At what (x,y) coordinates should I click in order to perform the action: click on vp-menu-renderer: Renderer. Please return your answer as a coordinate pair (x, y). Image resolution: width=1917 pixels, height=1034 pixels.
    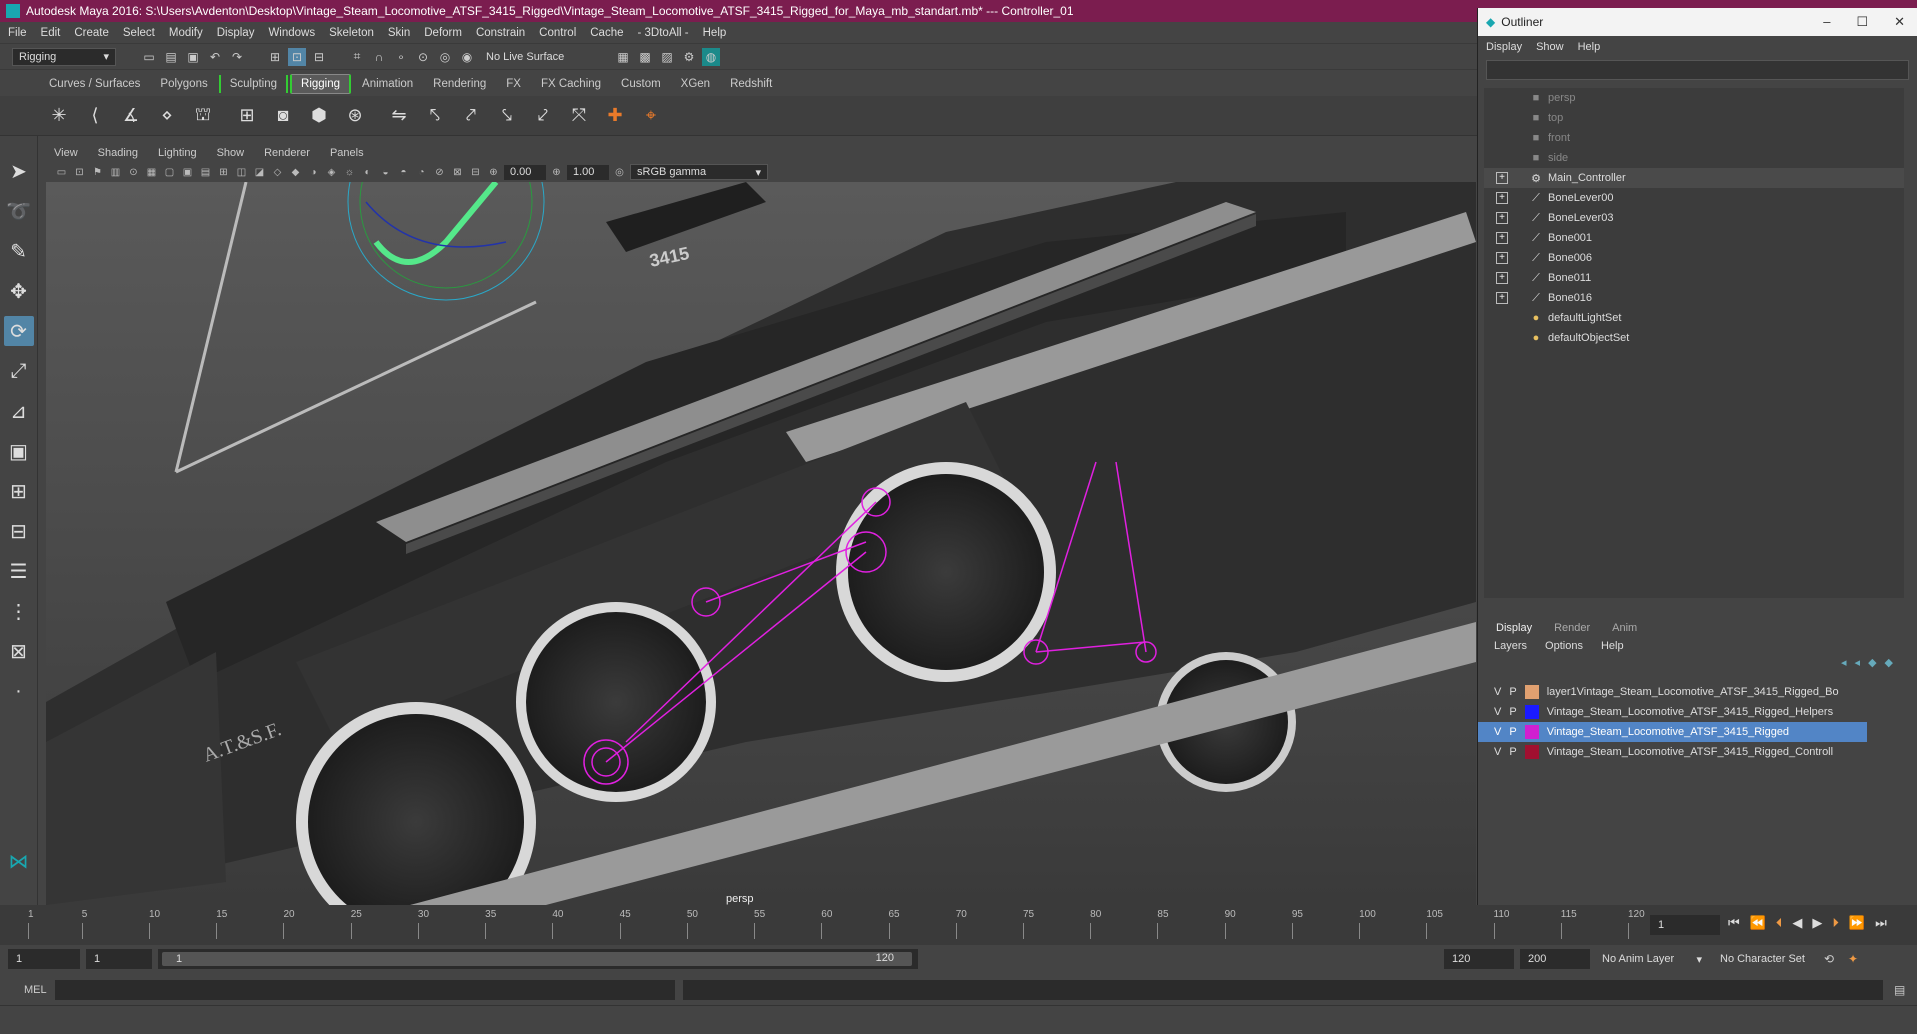
    Looking at the image, I should click on (287, 153).